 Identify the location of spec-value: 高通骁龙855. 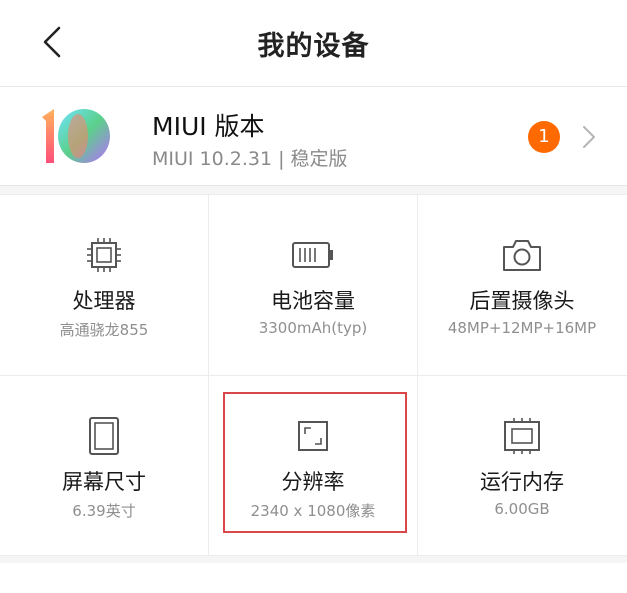
(104, 330).